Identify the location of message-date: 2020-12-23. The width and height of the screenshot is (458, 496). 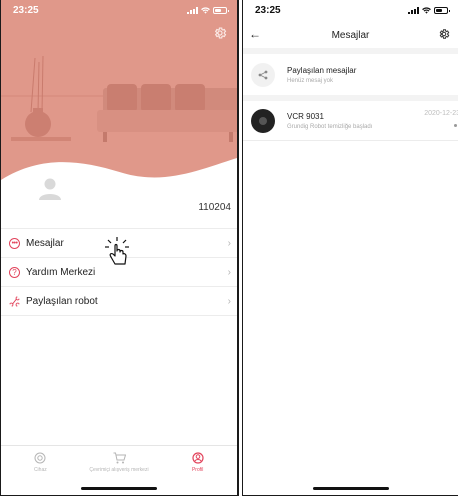
(441, 113).